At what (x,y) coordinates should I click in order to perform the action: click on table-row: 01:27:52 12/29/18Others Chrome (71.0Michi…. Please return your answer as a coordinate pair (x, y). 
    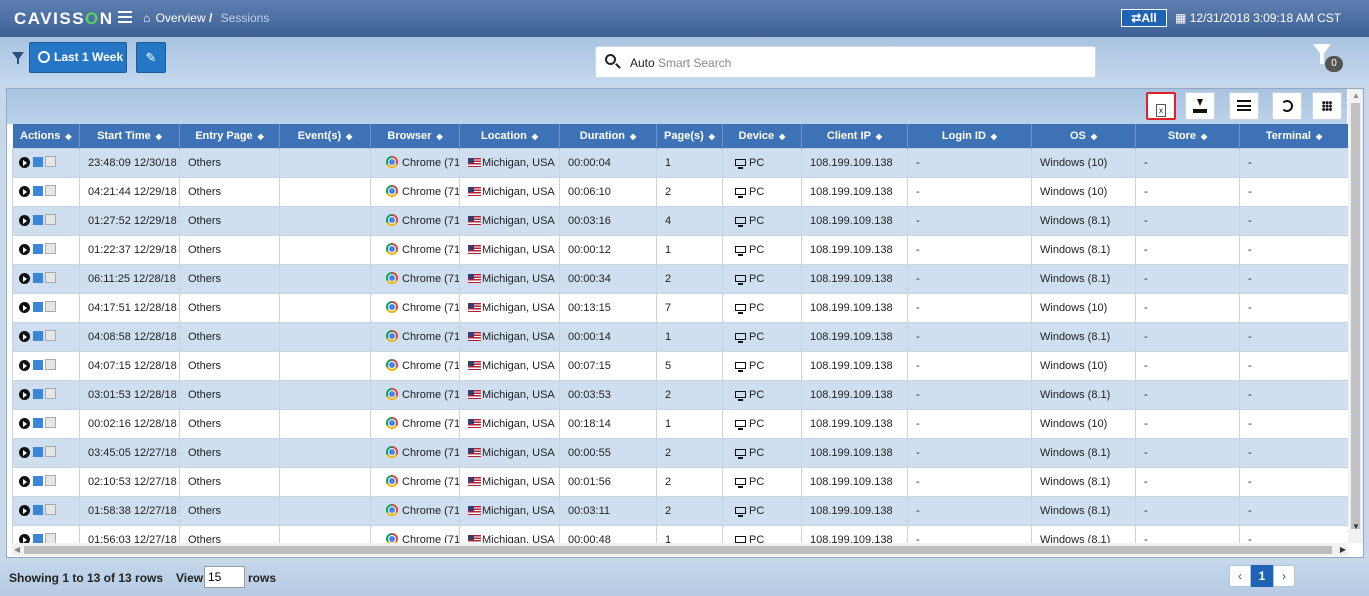
    Looking at the image, I should click on (680, 220).